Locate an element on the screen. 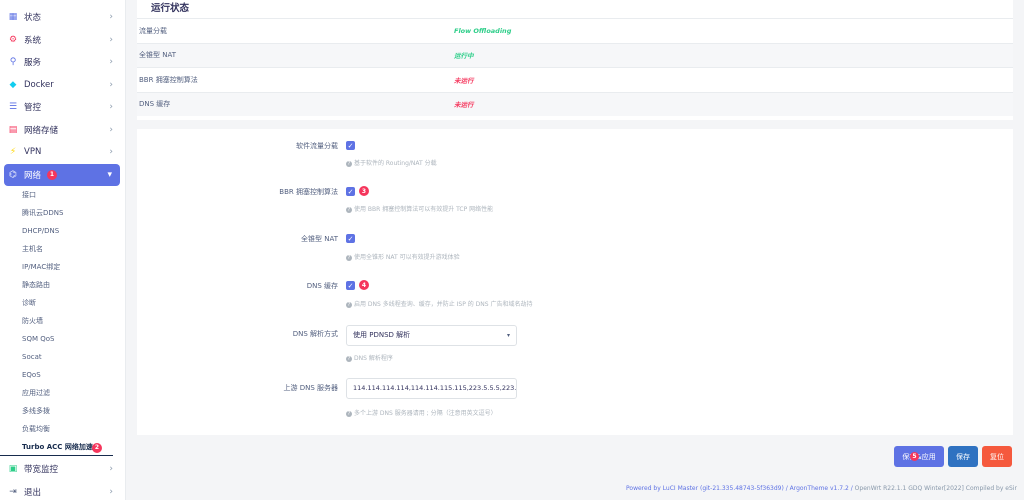 This screenshot has height=500, width=1024. sidebar-item-label: 网络存储 is located at coordinates (41, 130).